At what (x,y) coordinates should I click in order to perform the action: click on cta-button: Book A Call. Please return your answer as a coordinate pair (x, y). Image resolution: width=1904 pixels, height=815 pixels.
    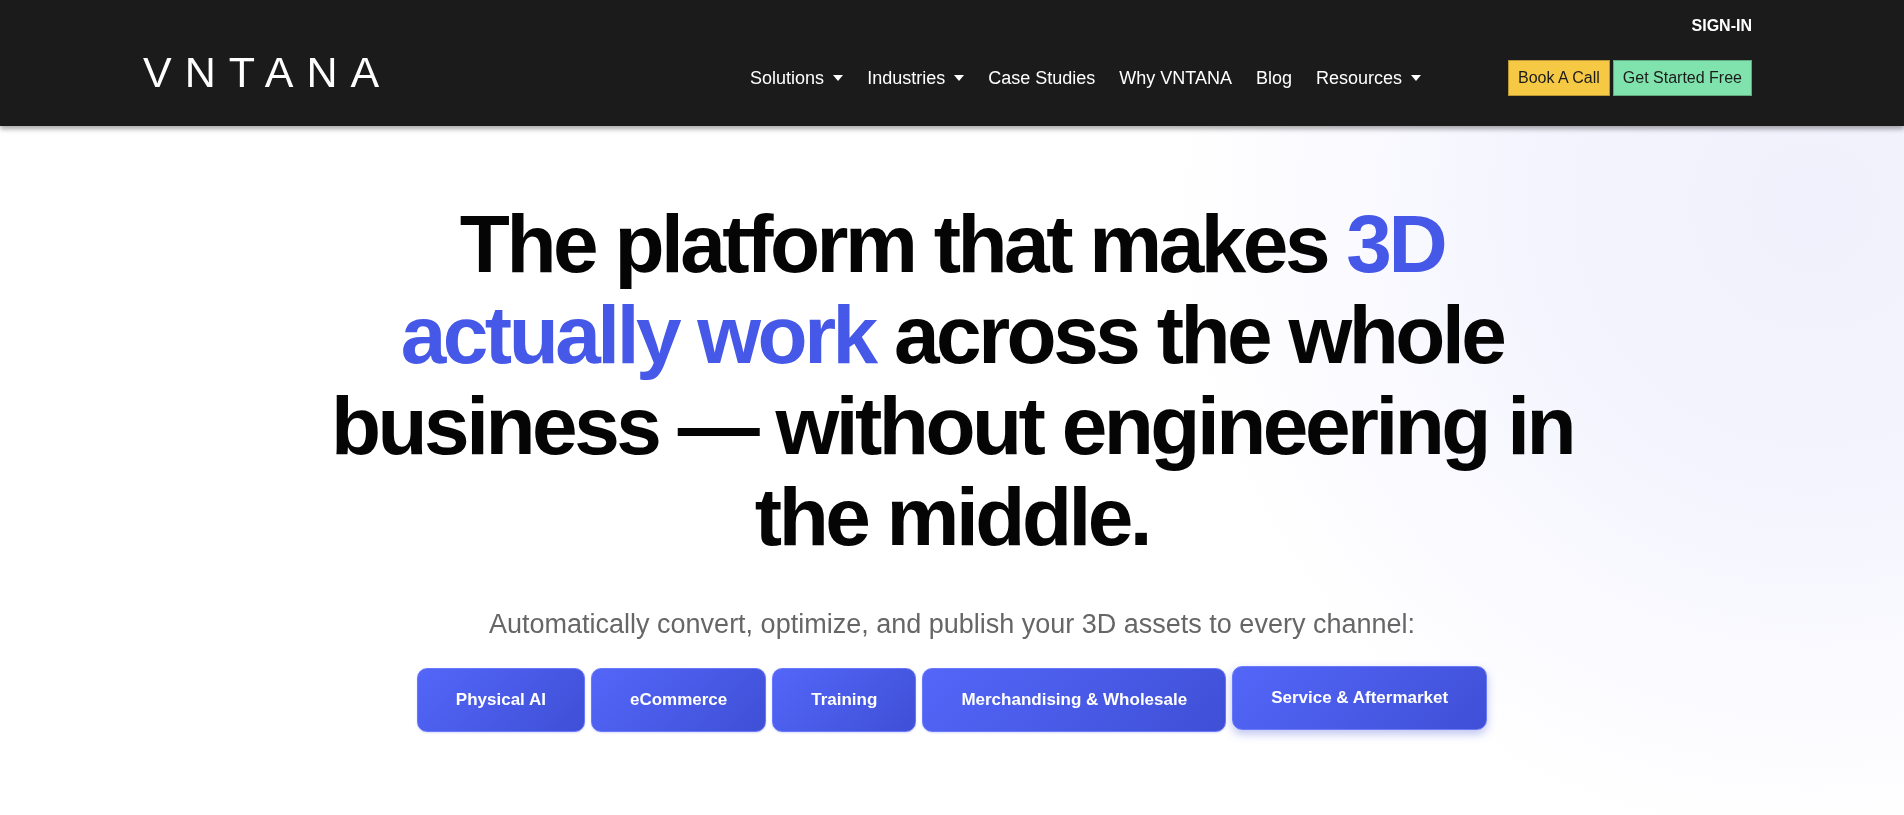
    Looking at the image, I should click on (1559, 78).